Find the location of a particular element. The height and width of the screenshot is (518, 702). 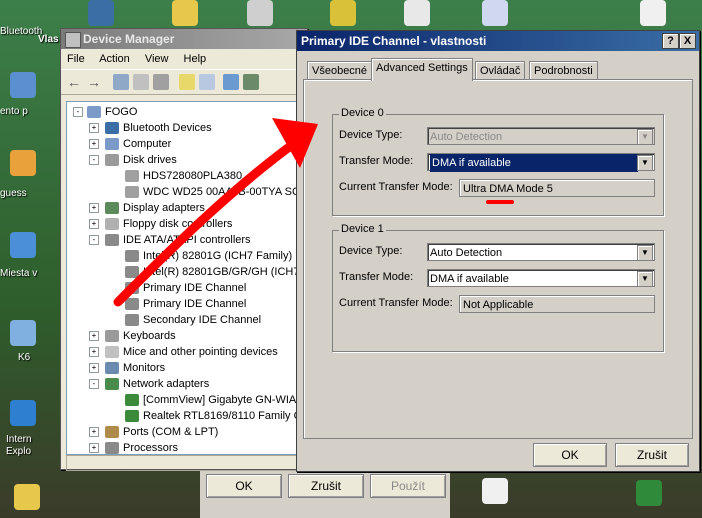

desktop-folder2-icon is located at coordinates (27, 497).